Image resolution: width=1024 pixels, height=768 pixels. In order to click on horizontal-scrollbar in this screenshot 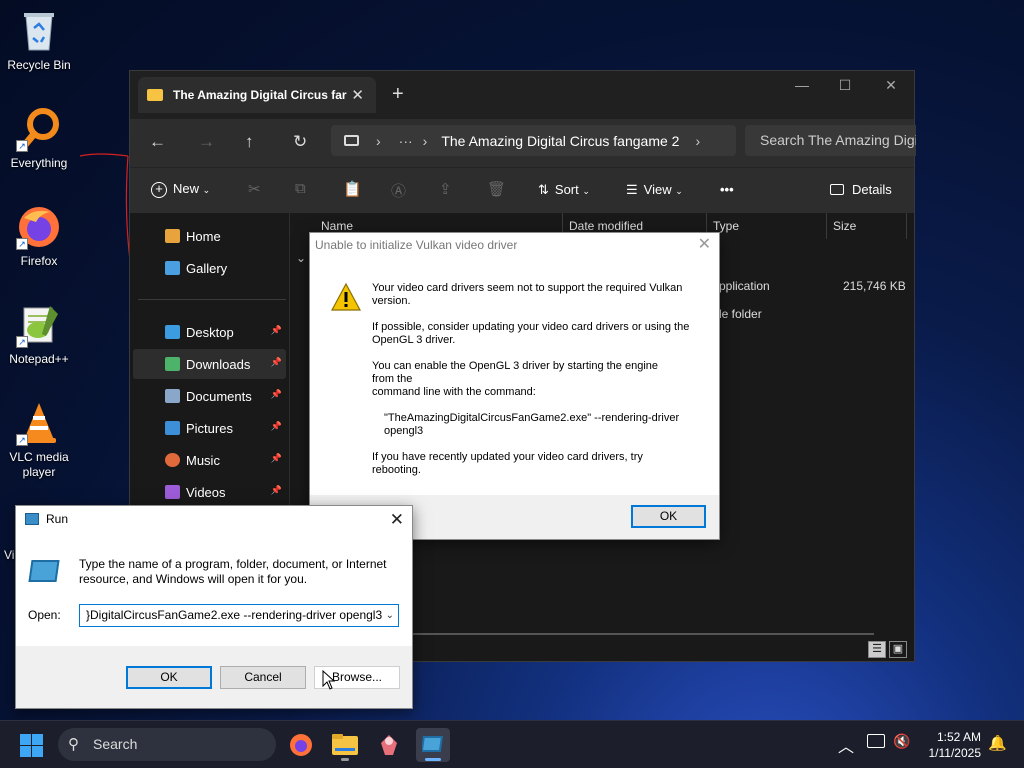, I will do `click(642, 634)`.